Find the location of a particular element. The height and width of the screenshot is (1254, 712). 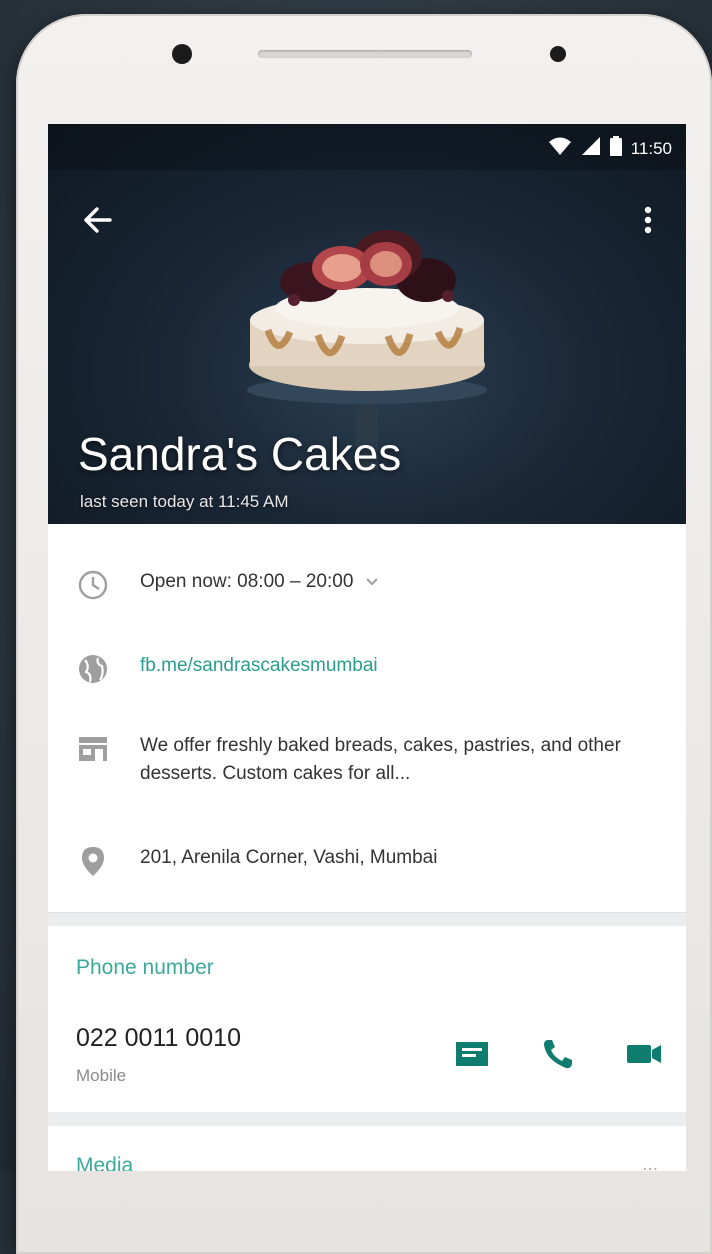

phone-number: 022 0011 0010 is located at coordinates (158, 1038).